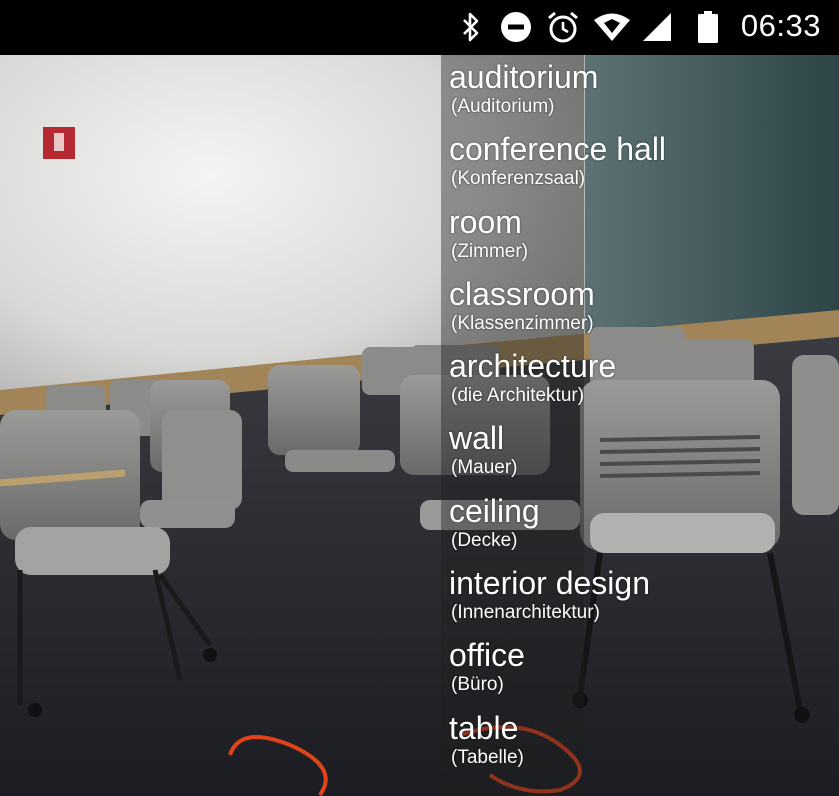 The width and height of the screenshot is (839, 796). Describe the element at coordinates (490, 251) in the screenshot. I see `label-translation: (Zimmer)` at that location.